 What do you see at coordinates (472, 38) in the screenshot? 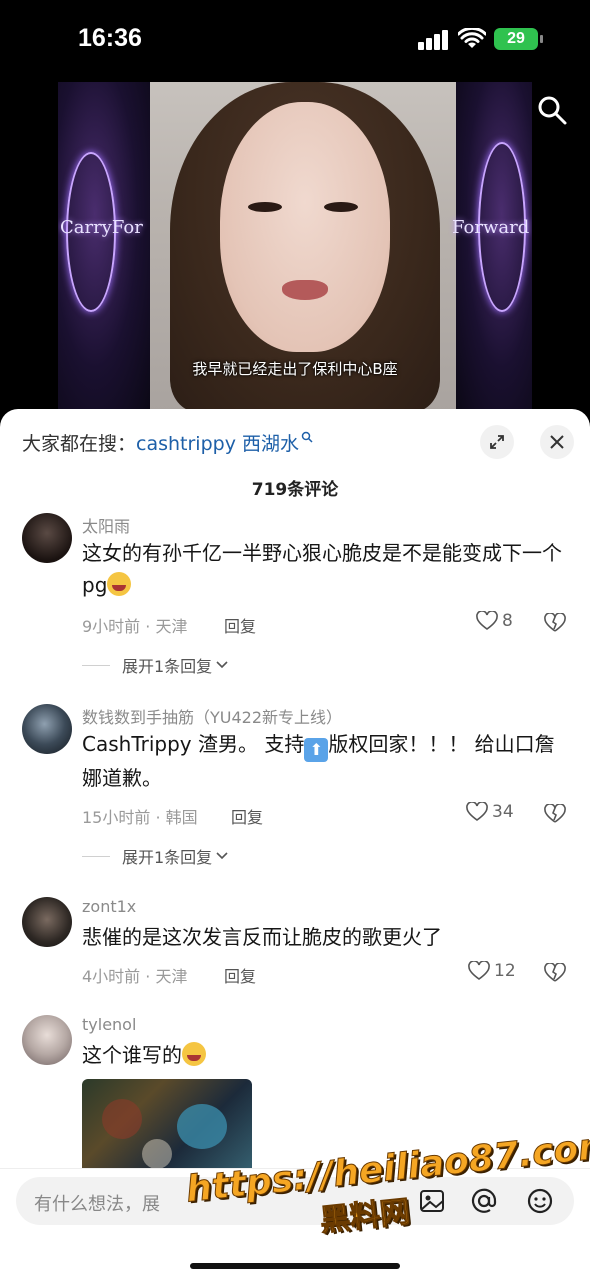
I see `wifi-icon` at bounding box center [472, 38].